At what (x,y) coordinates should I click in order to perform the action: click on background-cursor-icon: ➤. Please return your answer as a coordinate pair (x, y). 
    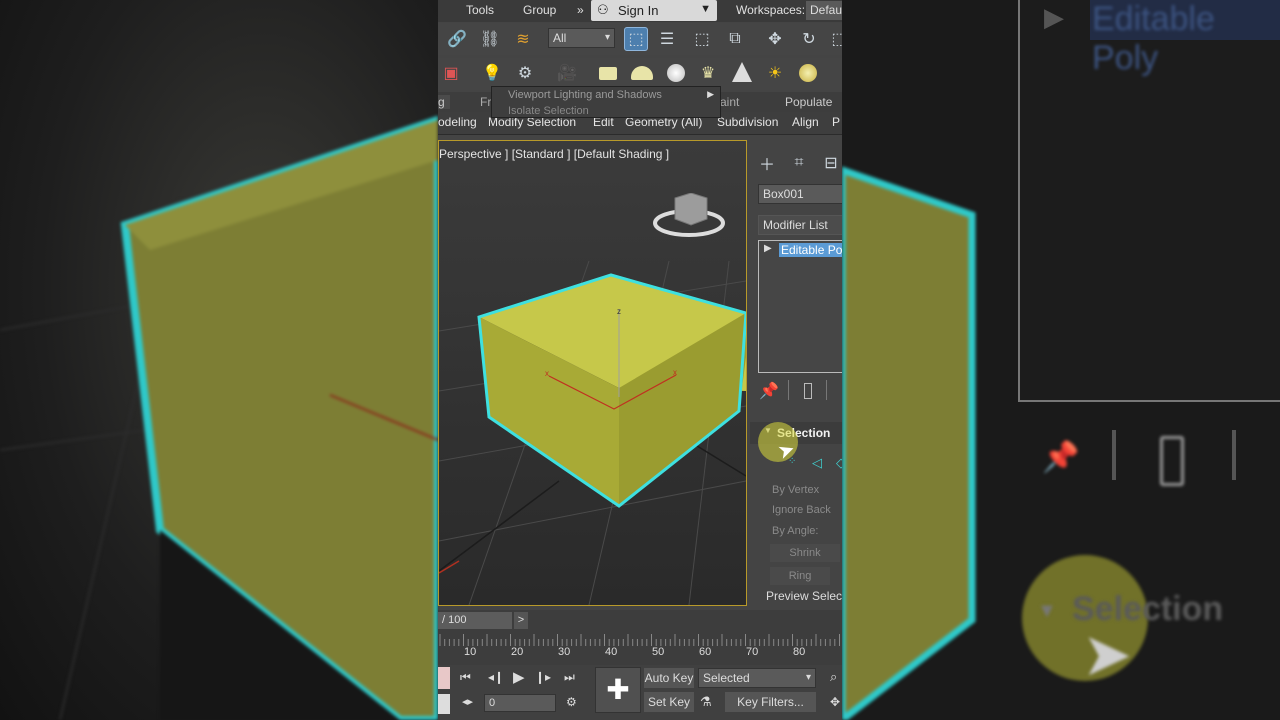
    Looking at the image, I should click on (1107, 654).